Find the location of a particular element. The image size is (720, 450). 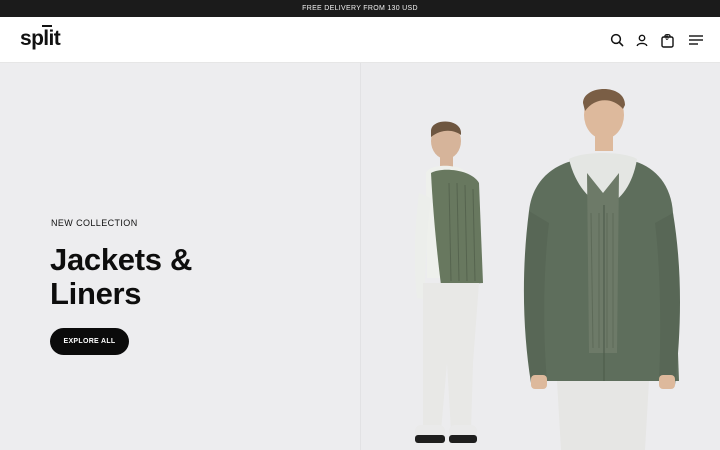

announcement-text: FREE DELIVERY FROM 130 USD is located at coordinates (360, 8).